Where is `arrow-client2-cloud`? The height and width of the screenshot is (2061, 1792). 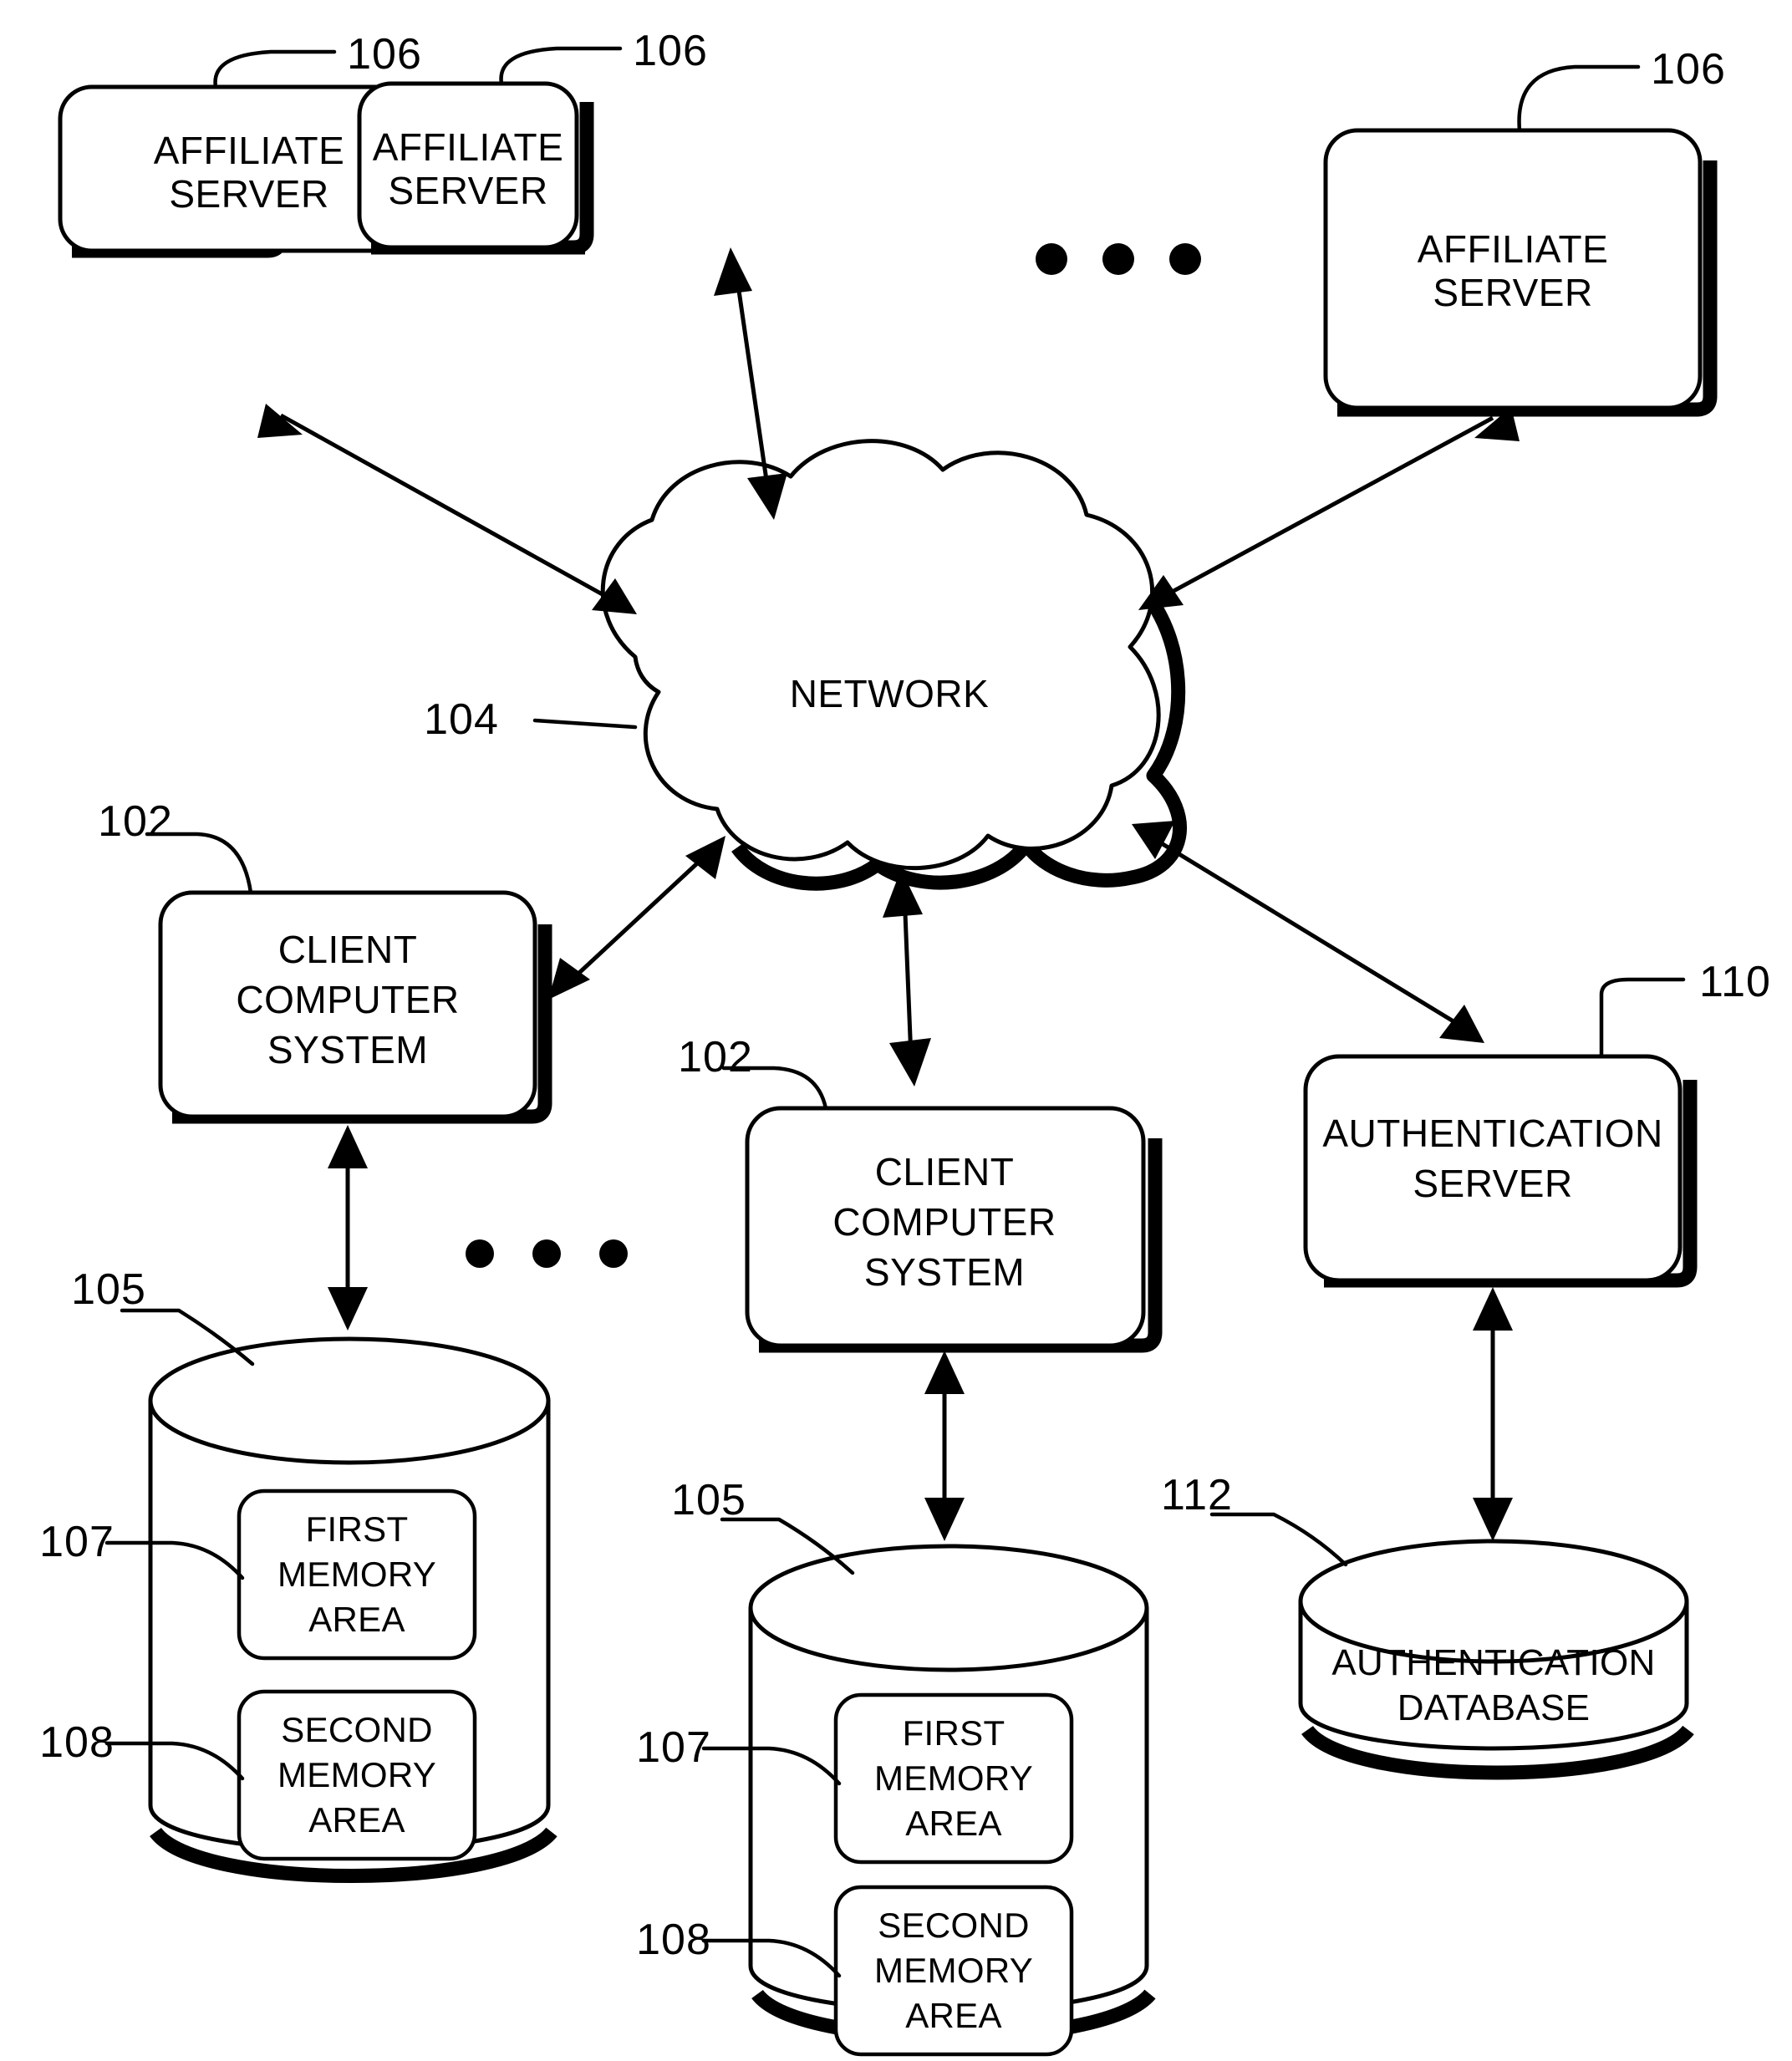
arrow-client2-cloud is located at coordinates (907, 977).